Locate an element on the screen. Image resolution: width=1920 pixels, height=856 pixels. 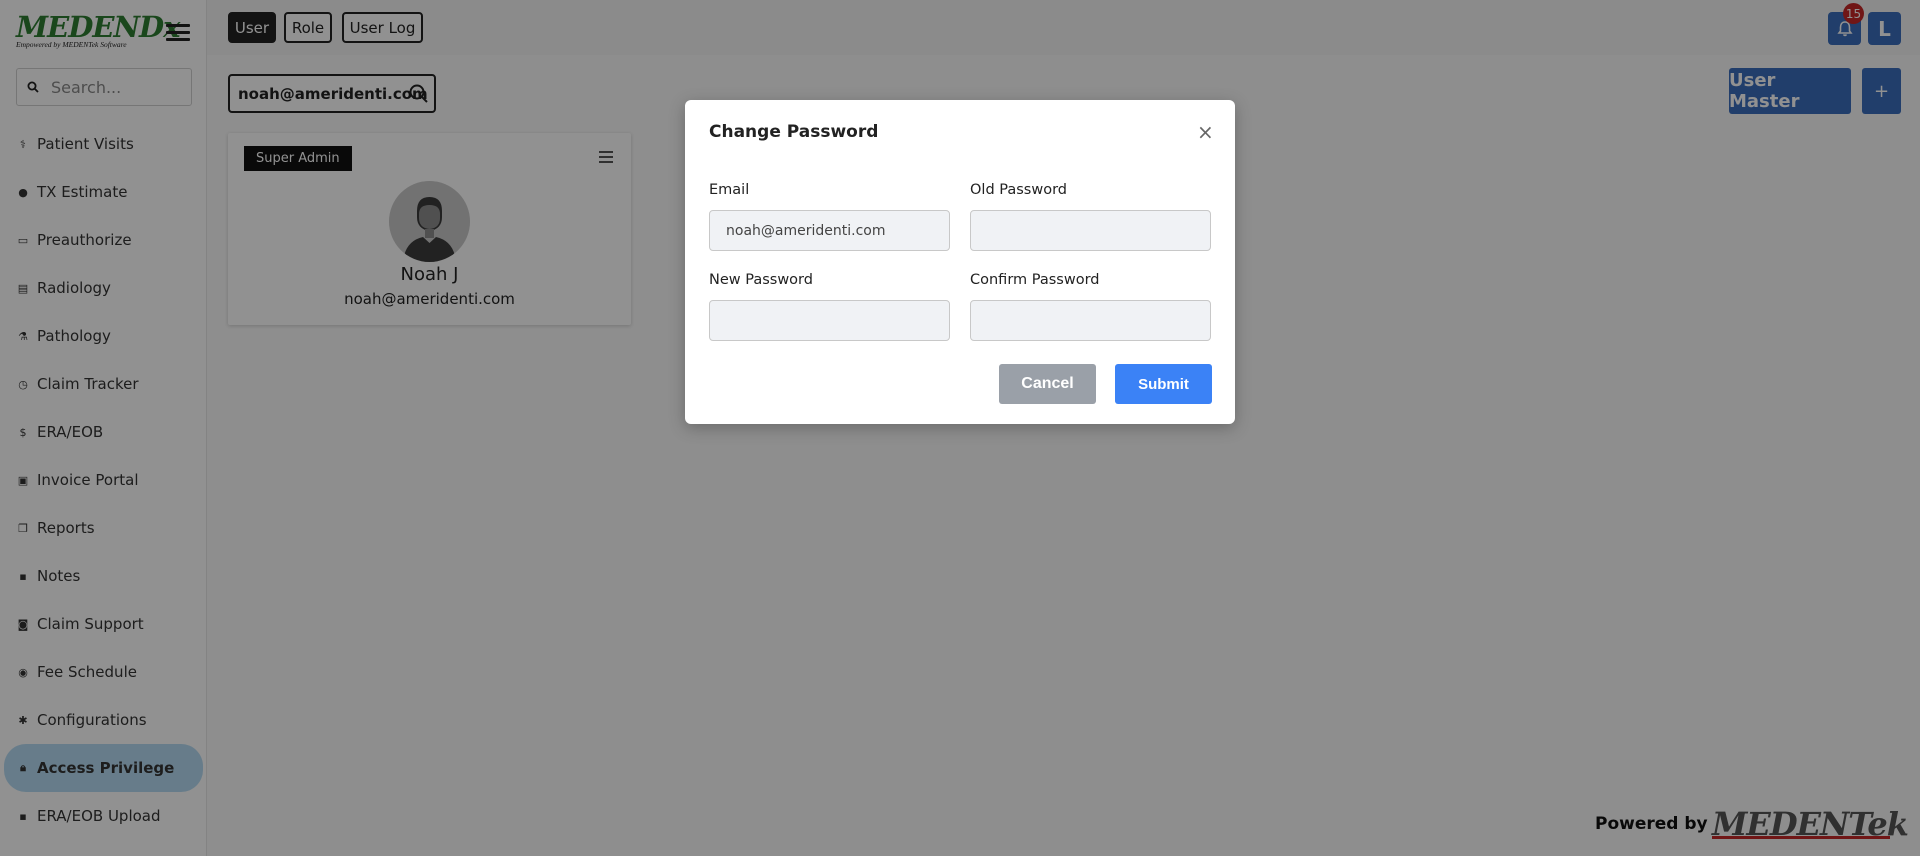
new-password-label: New Password is located at coordinates (761, 280).